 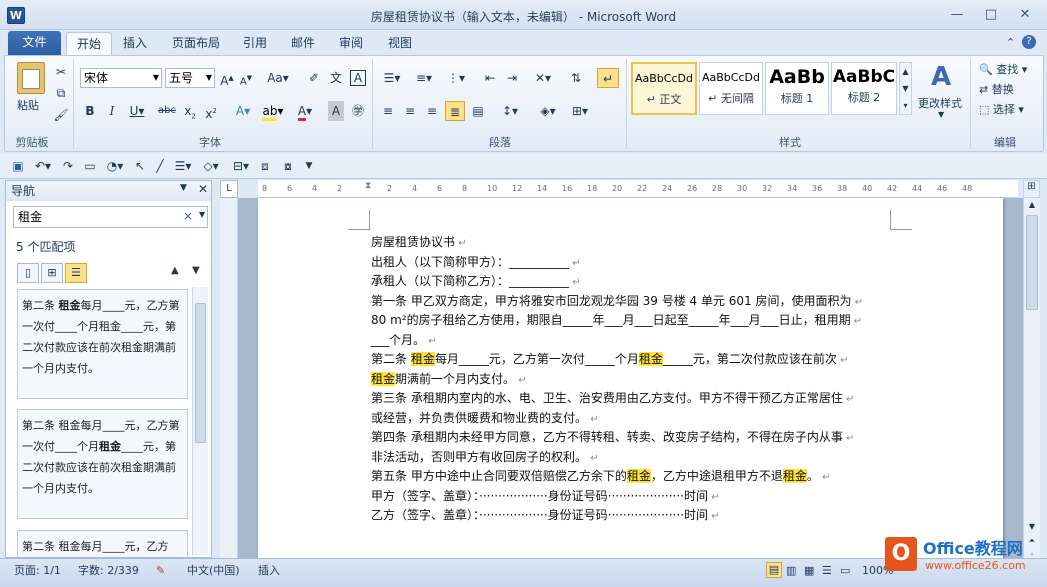 I want to click on clear-search-icon: ×, so click(x=188, y=216).